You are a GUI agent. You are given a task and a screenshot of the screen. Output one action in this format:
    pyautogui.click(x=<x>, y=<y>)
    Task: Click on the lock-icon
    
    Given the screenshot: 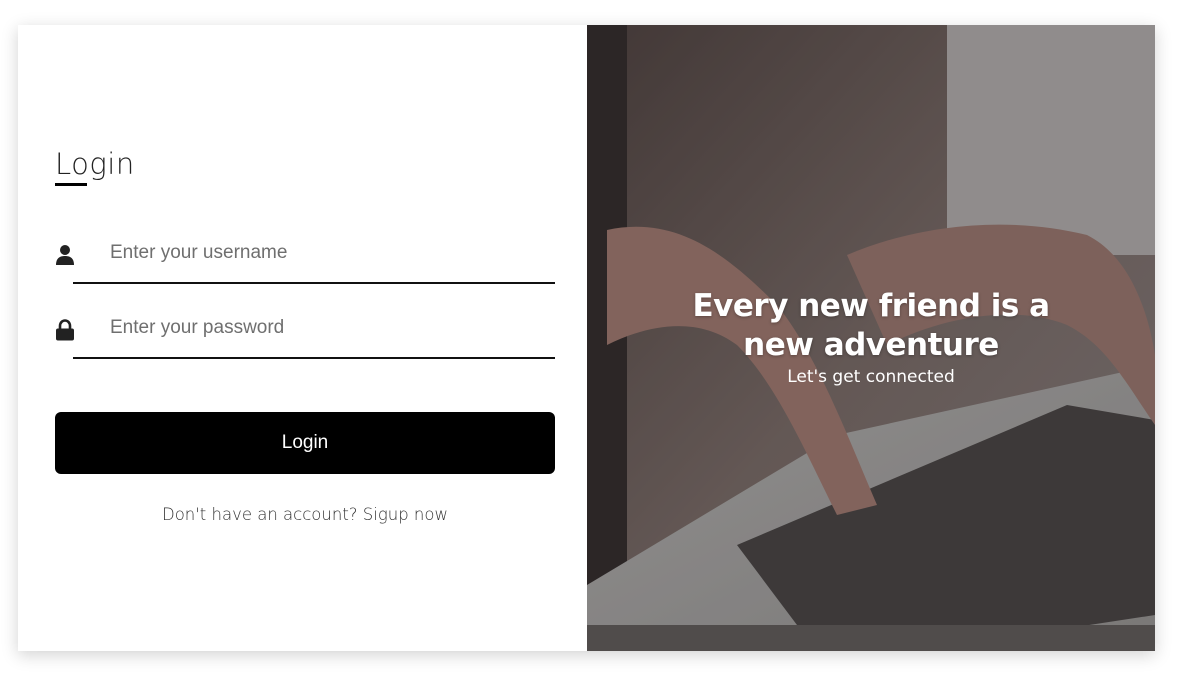 What is the action you would take?
    pyautogui.click(x=65, y=330)
    